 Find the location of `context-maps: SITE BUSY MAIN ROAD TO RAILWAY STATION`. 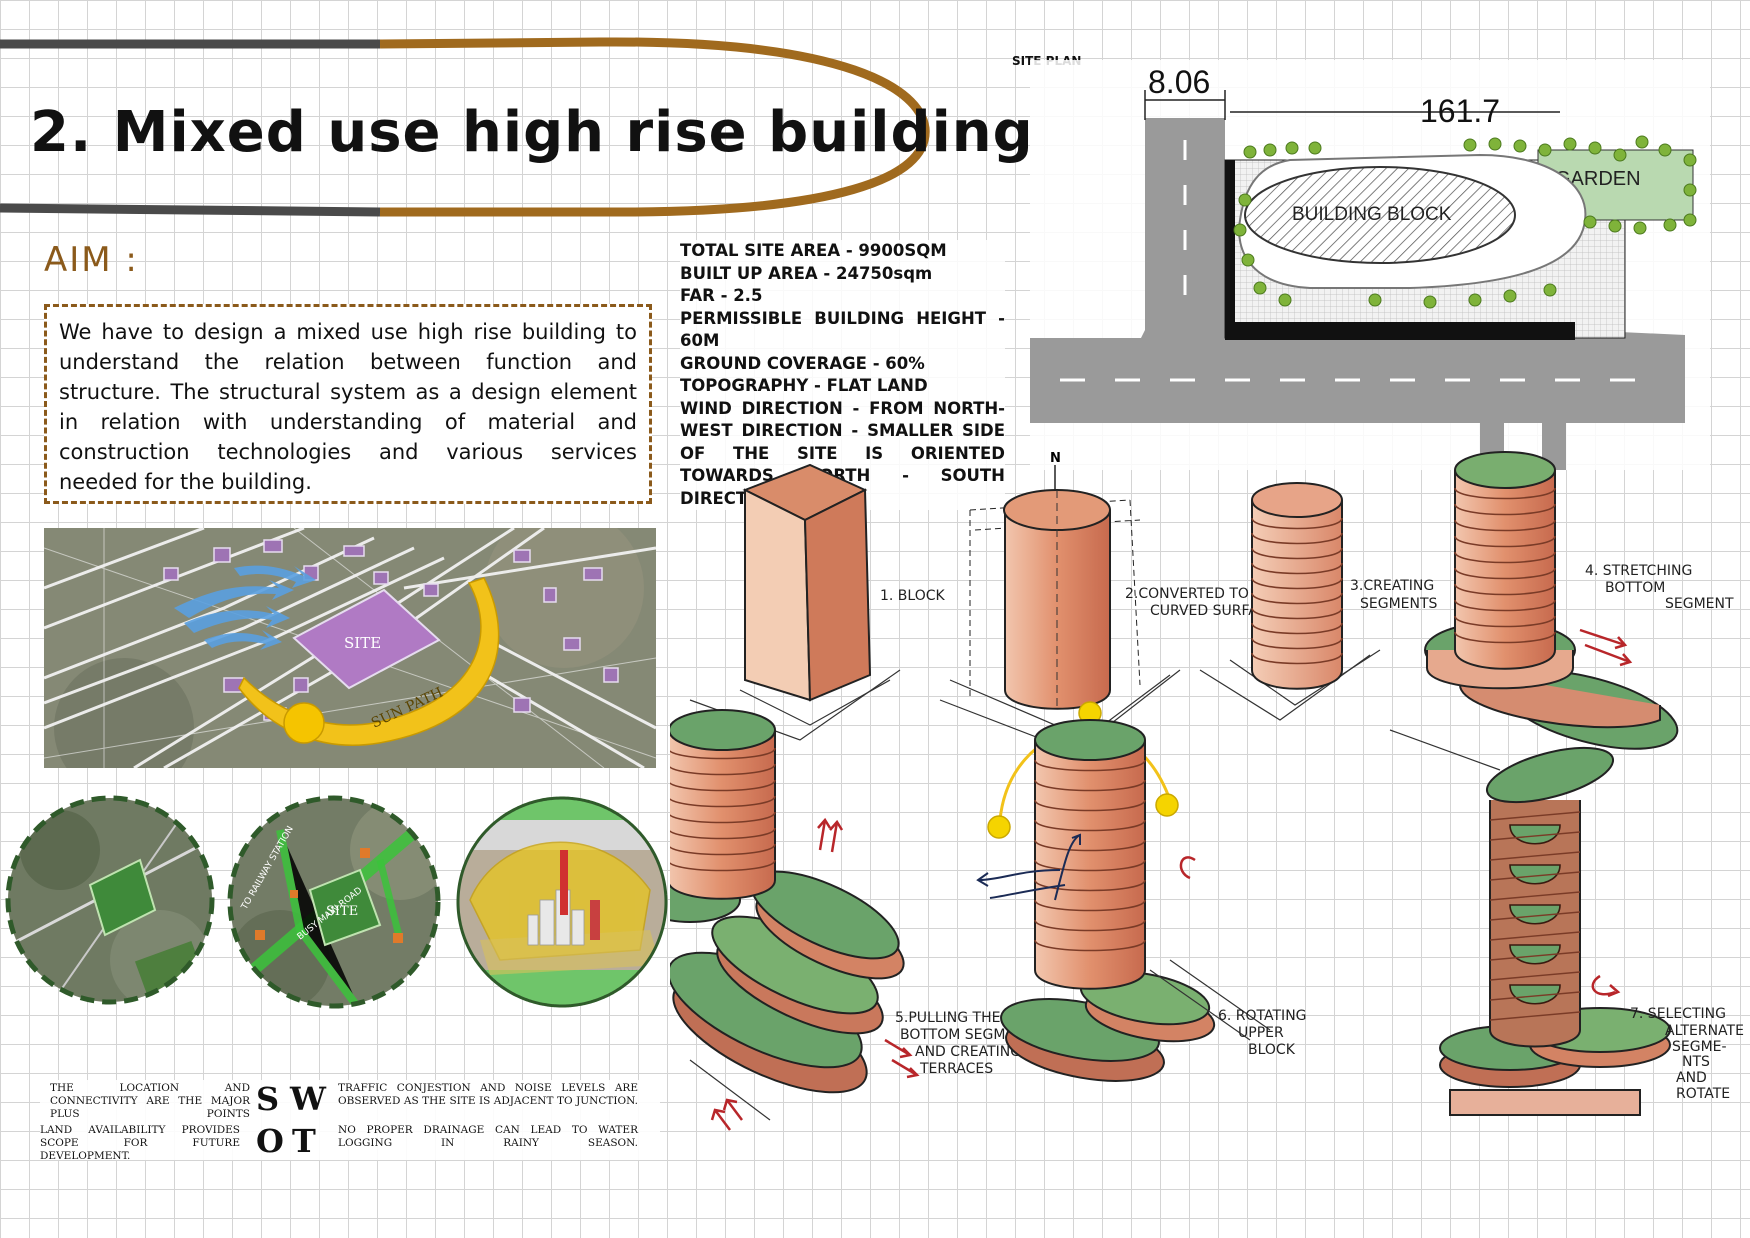

context-maps: SITE BUSY MAIN ROAD TO RAILWAY STATION is located at coordinates (336, 902).